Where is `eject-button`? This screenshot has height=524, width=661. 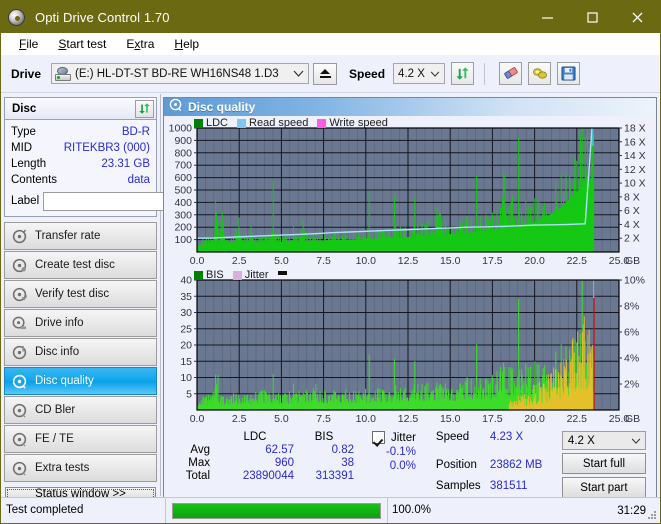
eject-button is located at coordinates (325, 73).